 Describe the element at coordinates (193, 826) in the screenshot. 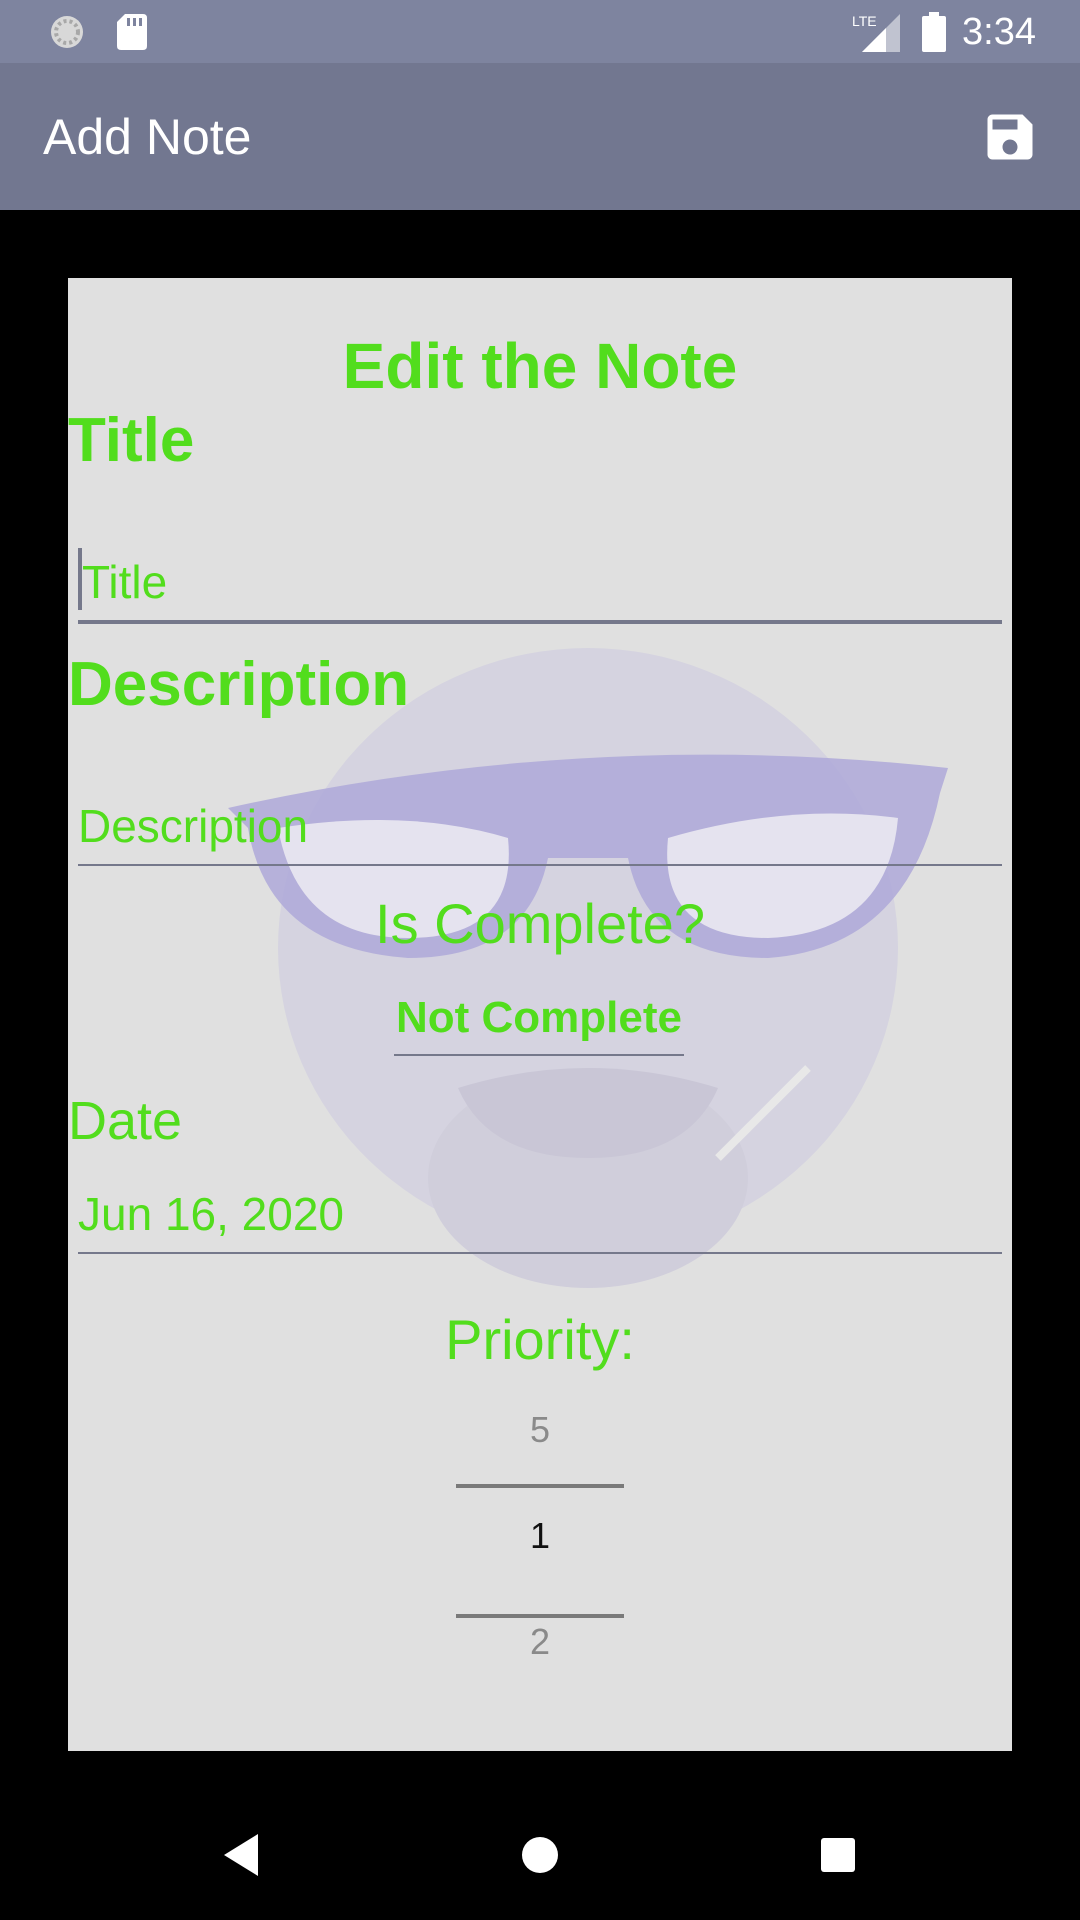

I see `description-placeholder: Description` at that location.